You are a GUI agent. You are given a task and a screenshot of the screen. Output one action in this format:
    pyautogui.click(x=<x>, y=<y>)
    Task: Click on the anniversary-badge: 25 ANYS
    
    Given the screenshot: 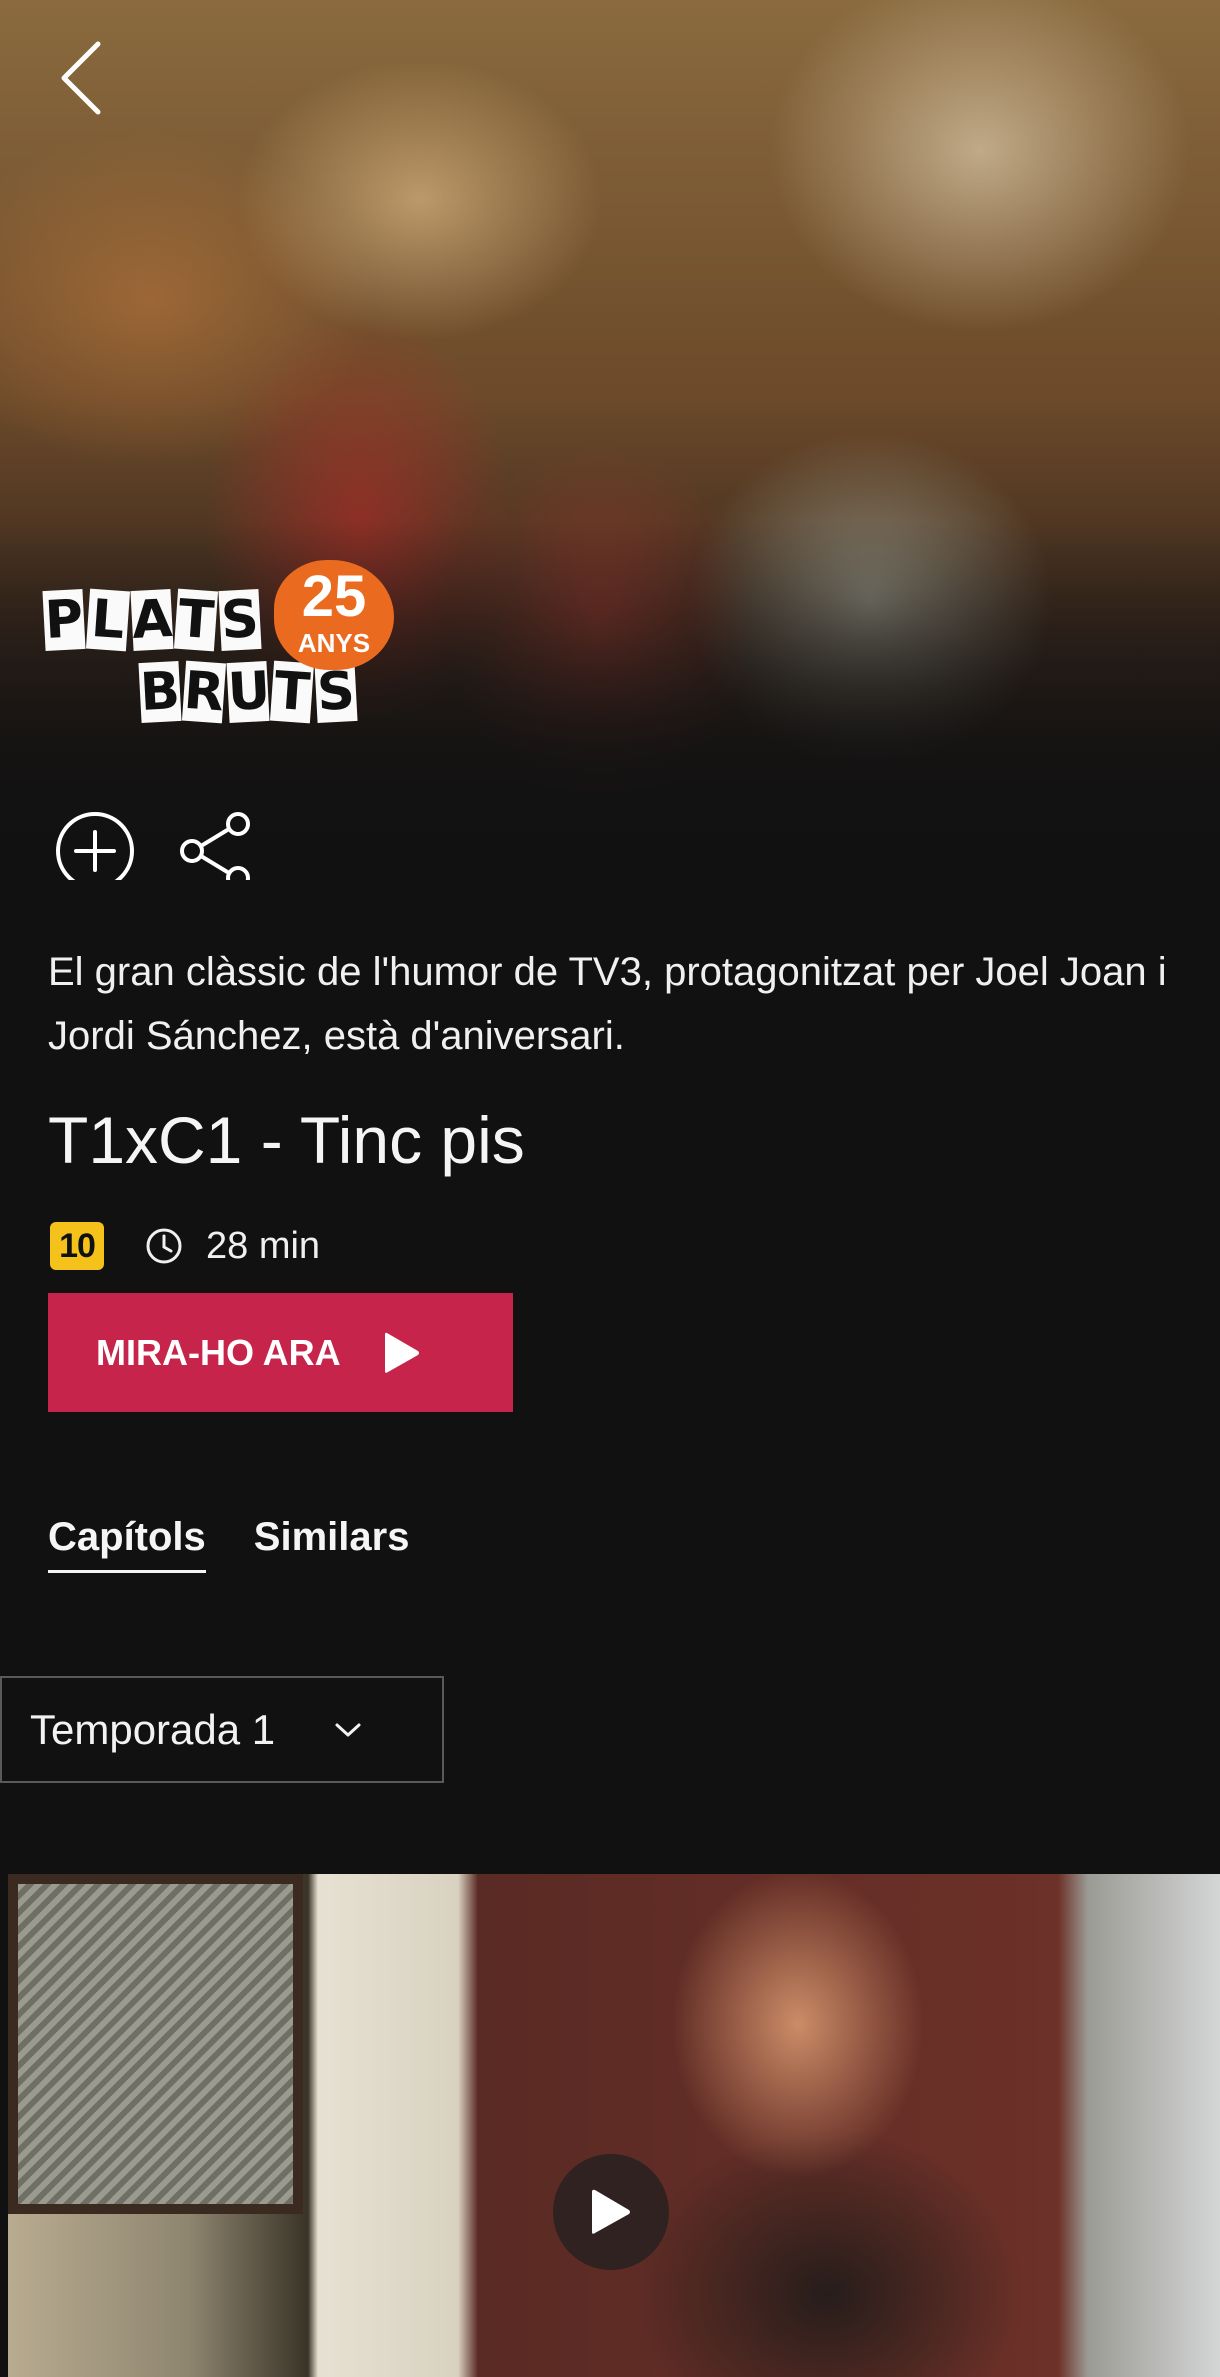 What is the action you would take?
    pyautogui.click(x=334, y=615)
    